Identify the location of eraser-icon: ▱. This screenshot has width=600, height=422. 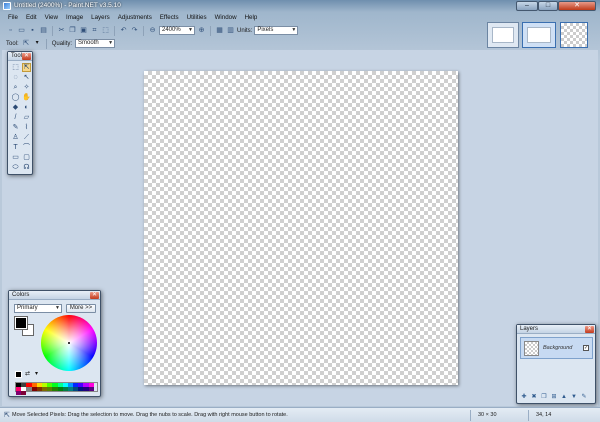
(26, 117).